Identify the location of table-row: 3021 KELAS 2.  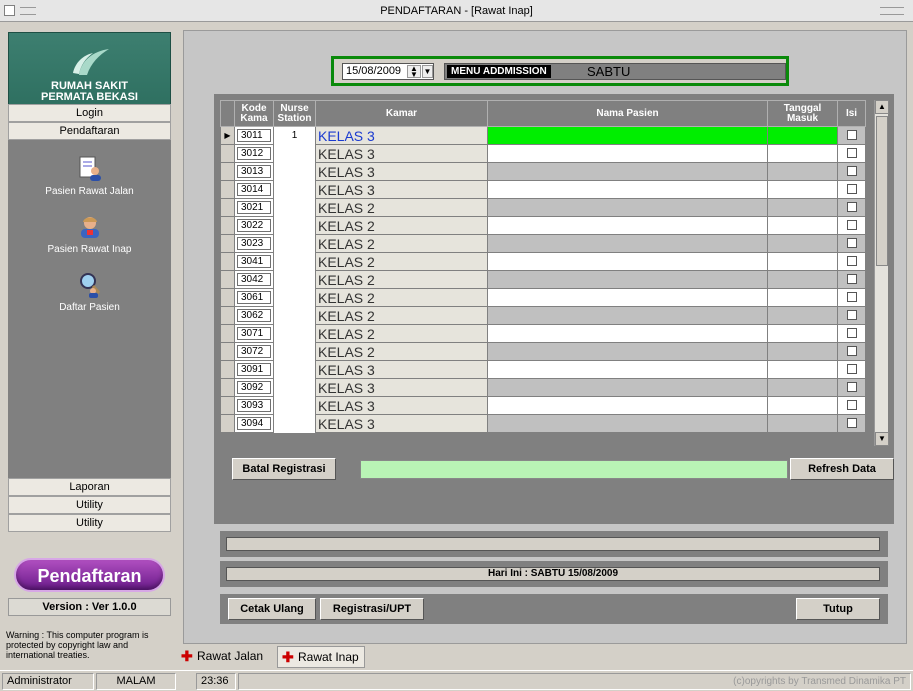
(543, 207).